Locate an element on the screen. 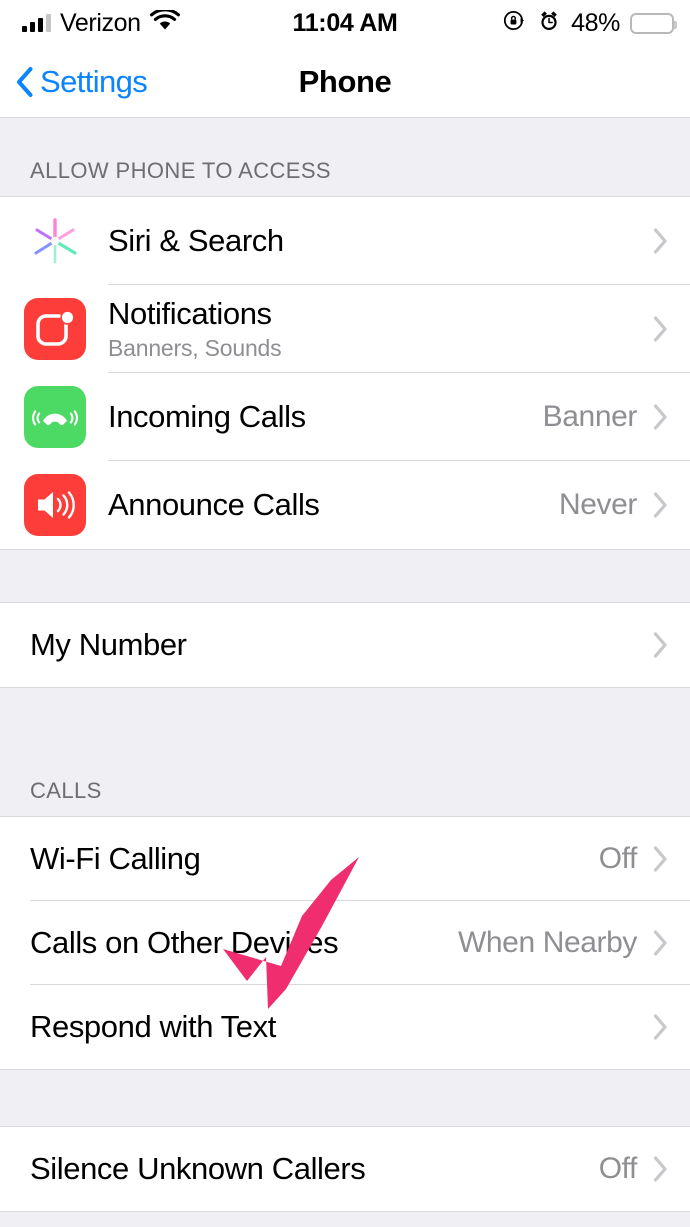 The width and height of the screenshot is (690, 1227). status-bar-right: 48% is located at coordinates (589, 23).